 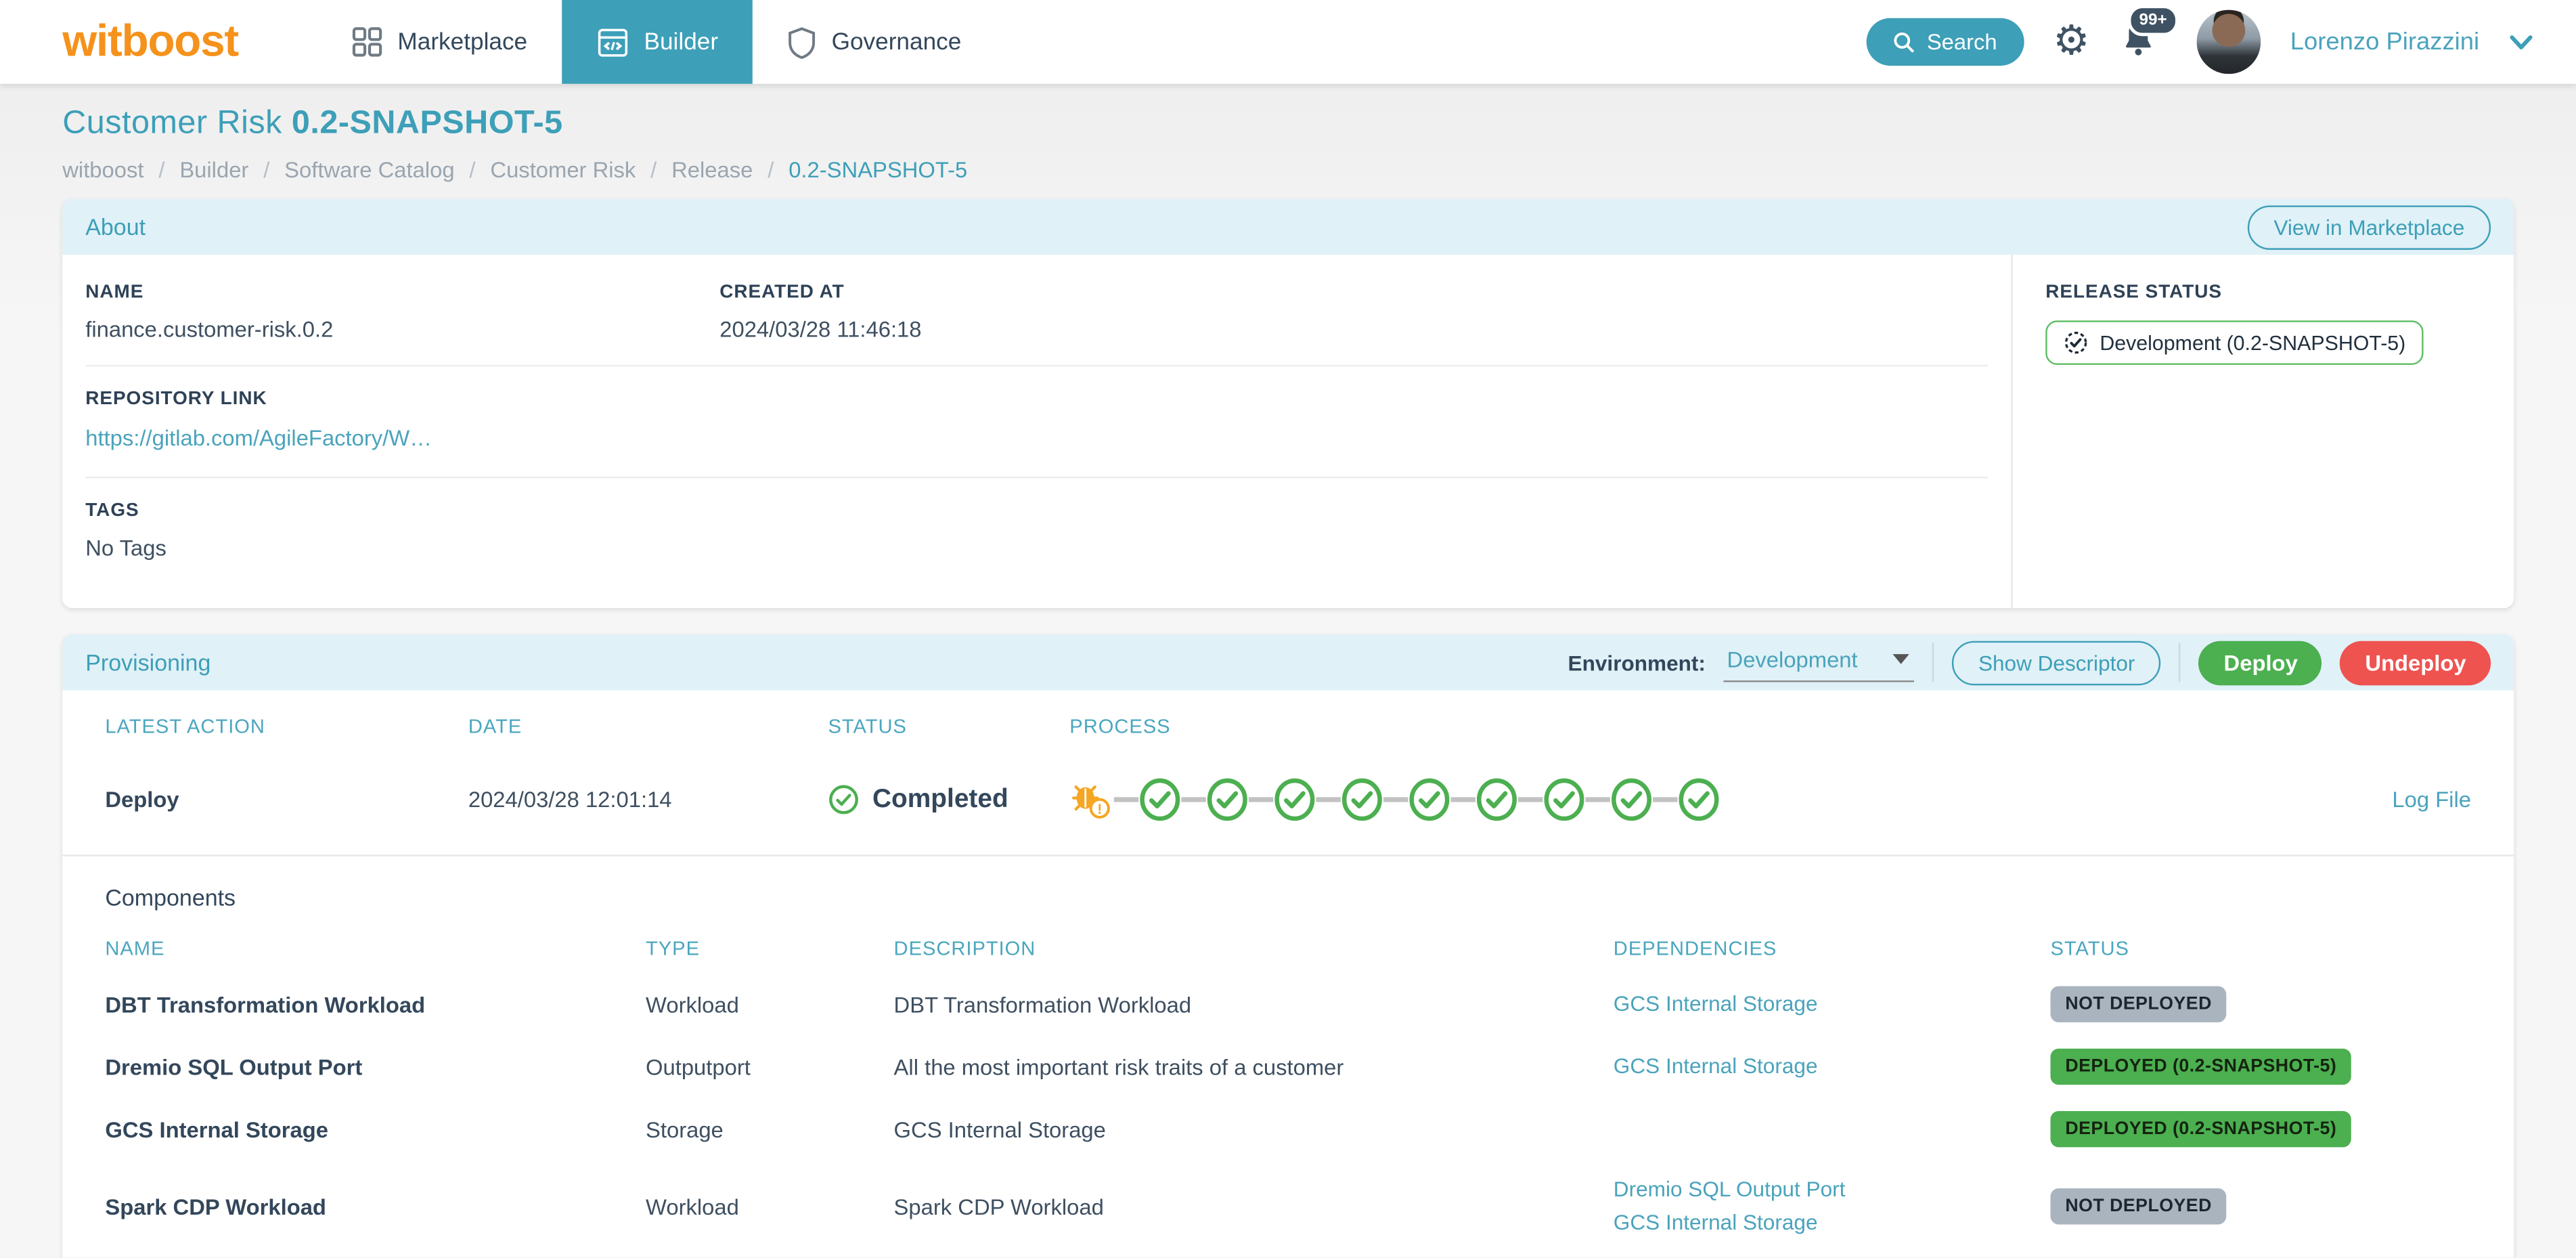 What do you see at coordinates (896, 42) in the screenshot?
I see `nav-governance-label: Governance` at bounding box center [896, 42].